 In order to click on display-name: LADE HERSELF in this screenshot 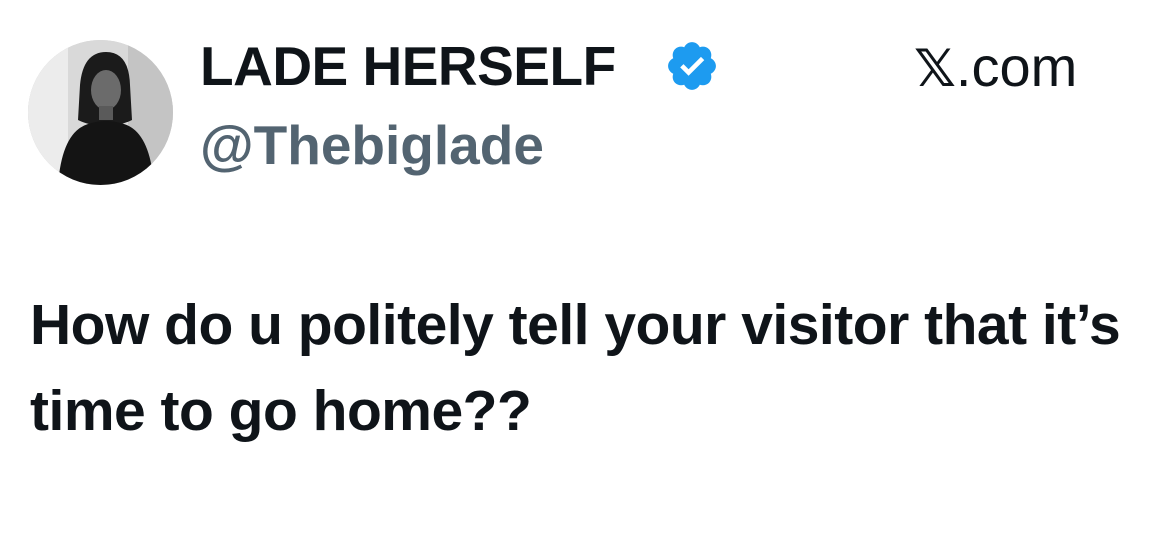, I will do `click(408, 66)`.